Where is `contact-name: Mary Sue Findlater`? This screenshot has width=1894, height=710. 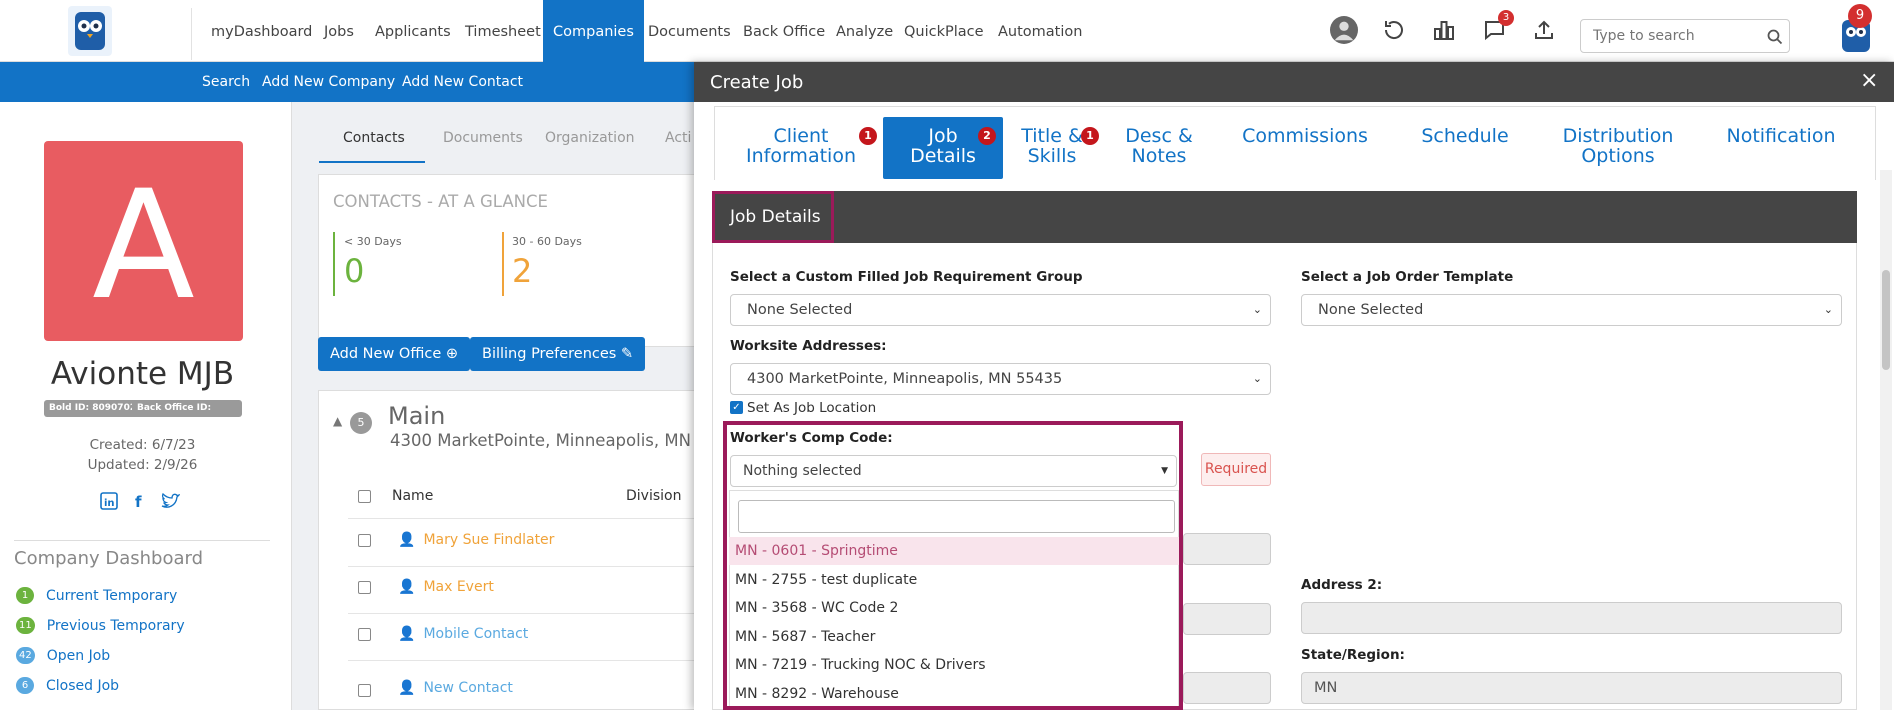
contact-name: Mary Sue Findlater is located at coordinates (488, 540).